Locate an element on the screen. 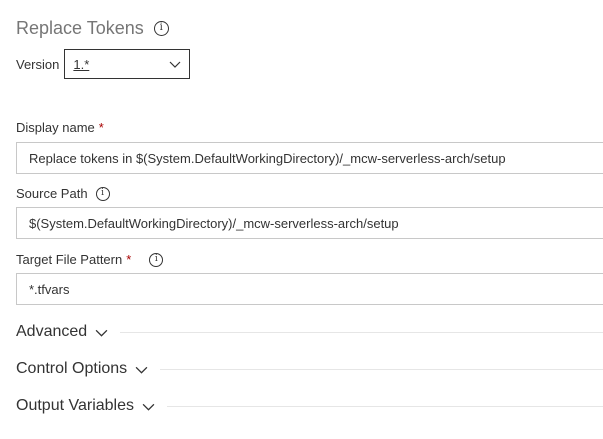  version-row: Version 1.* is located at coordinates (103, 64).